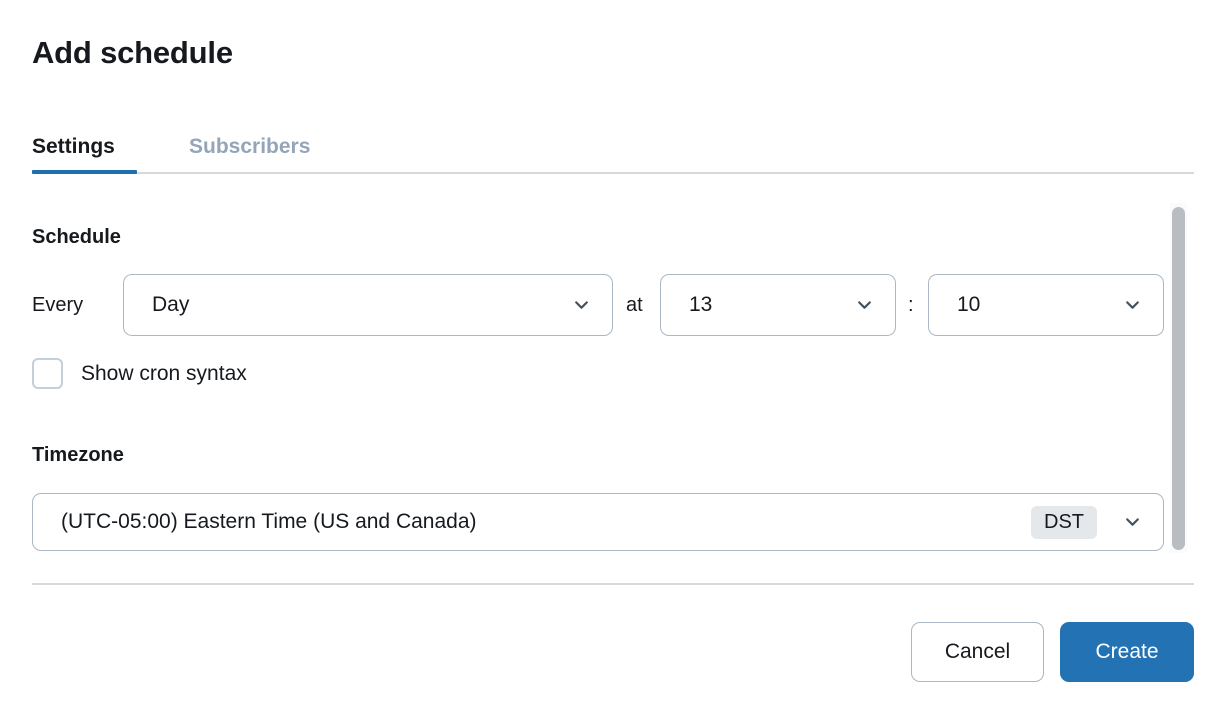  I want to click on tab-baseline, so click(613, 173).